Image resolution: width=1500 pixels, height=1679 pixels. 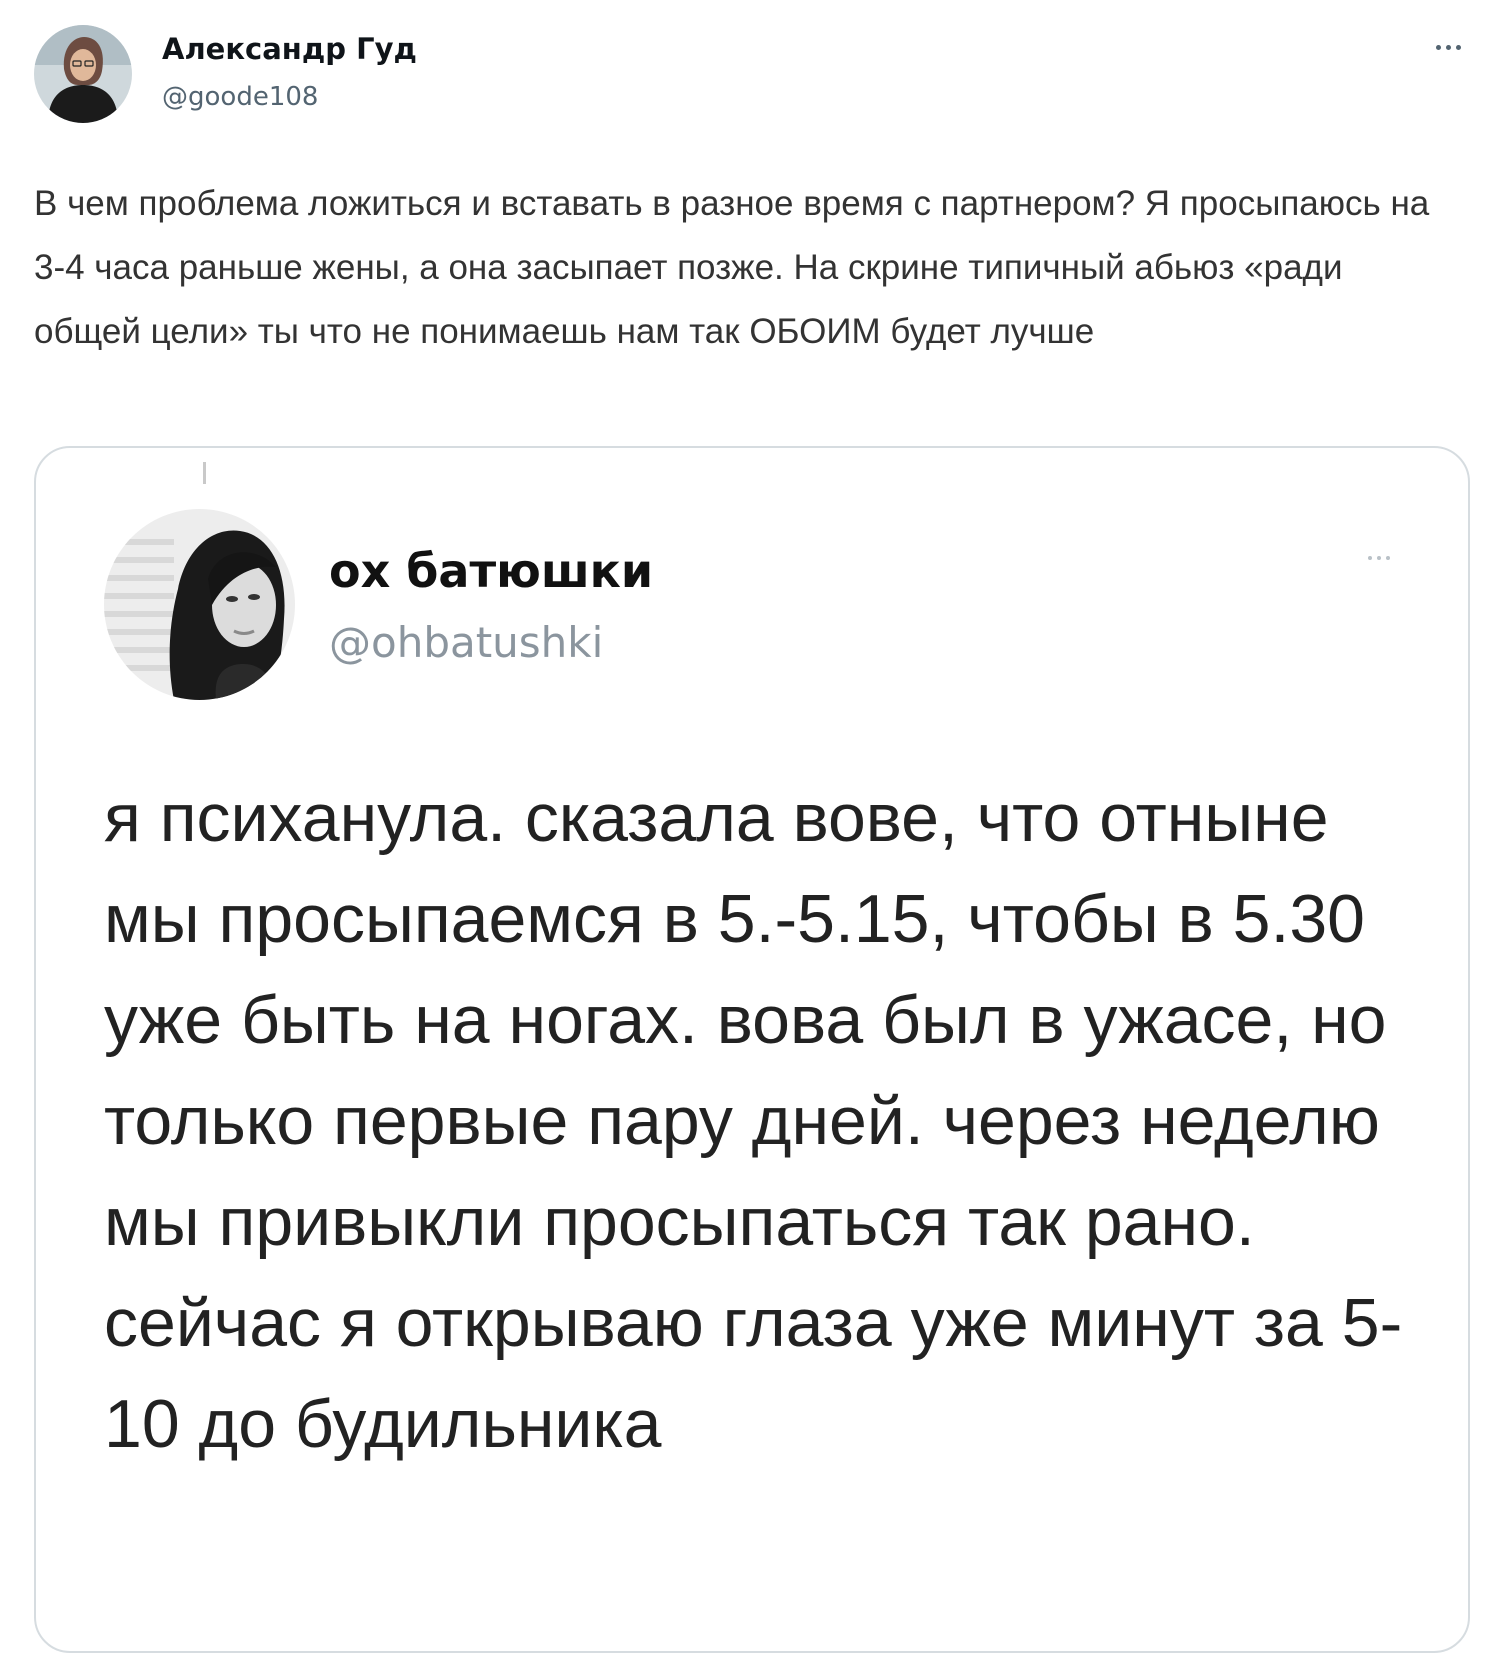 I want to click on quoted-author-name: ох батюшки, so click(x=491, y=571).